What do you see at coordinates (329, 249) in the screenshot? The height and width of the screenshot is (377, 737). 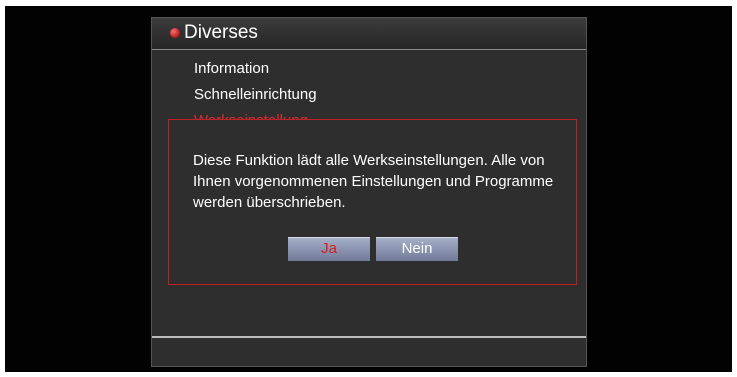 I see `yes-button: Ja` at bounding box center [329, 249].